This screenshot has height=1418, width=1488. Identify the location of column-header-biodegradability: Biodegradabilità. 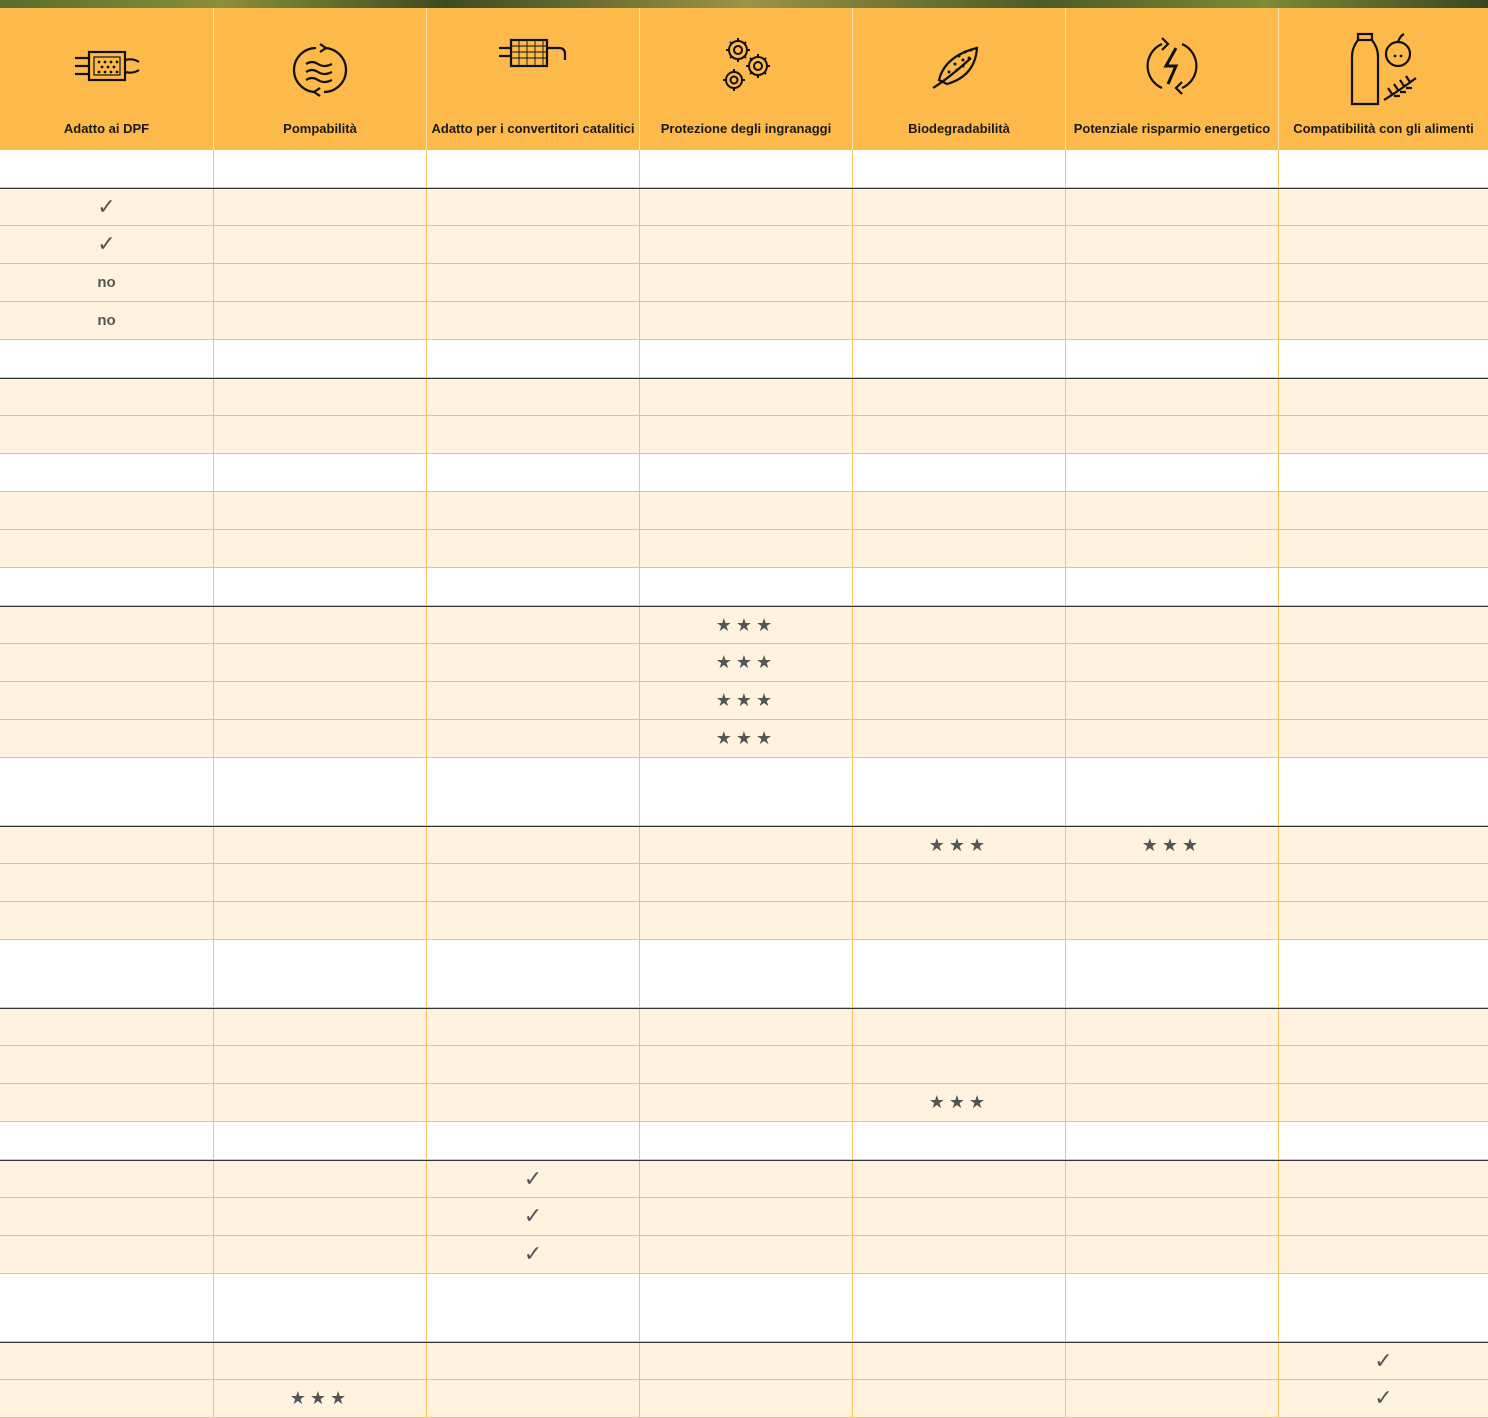
(959, 79).